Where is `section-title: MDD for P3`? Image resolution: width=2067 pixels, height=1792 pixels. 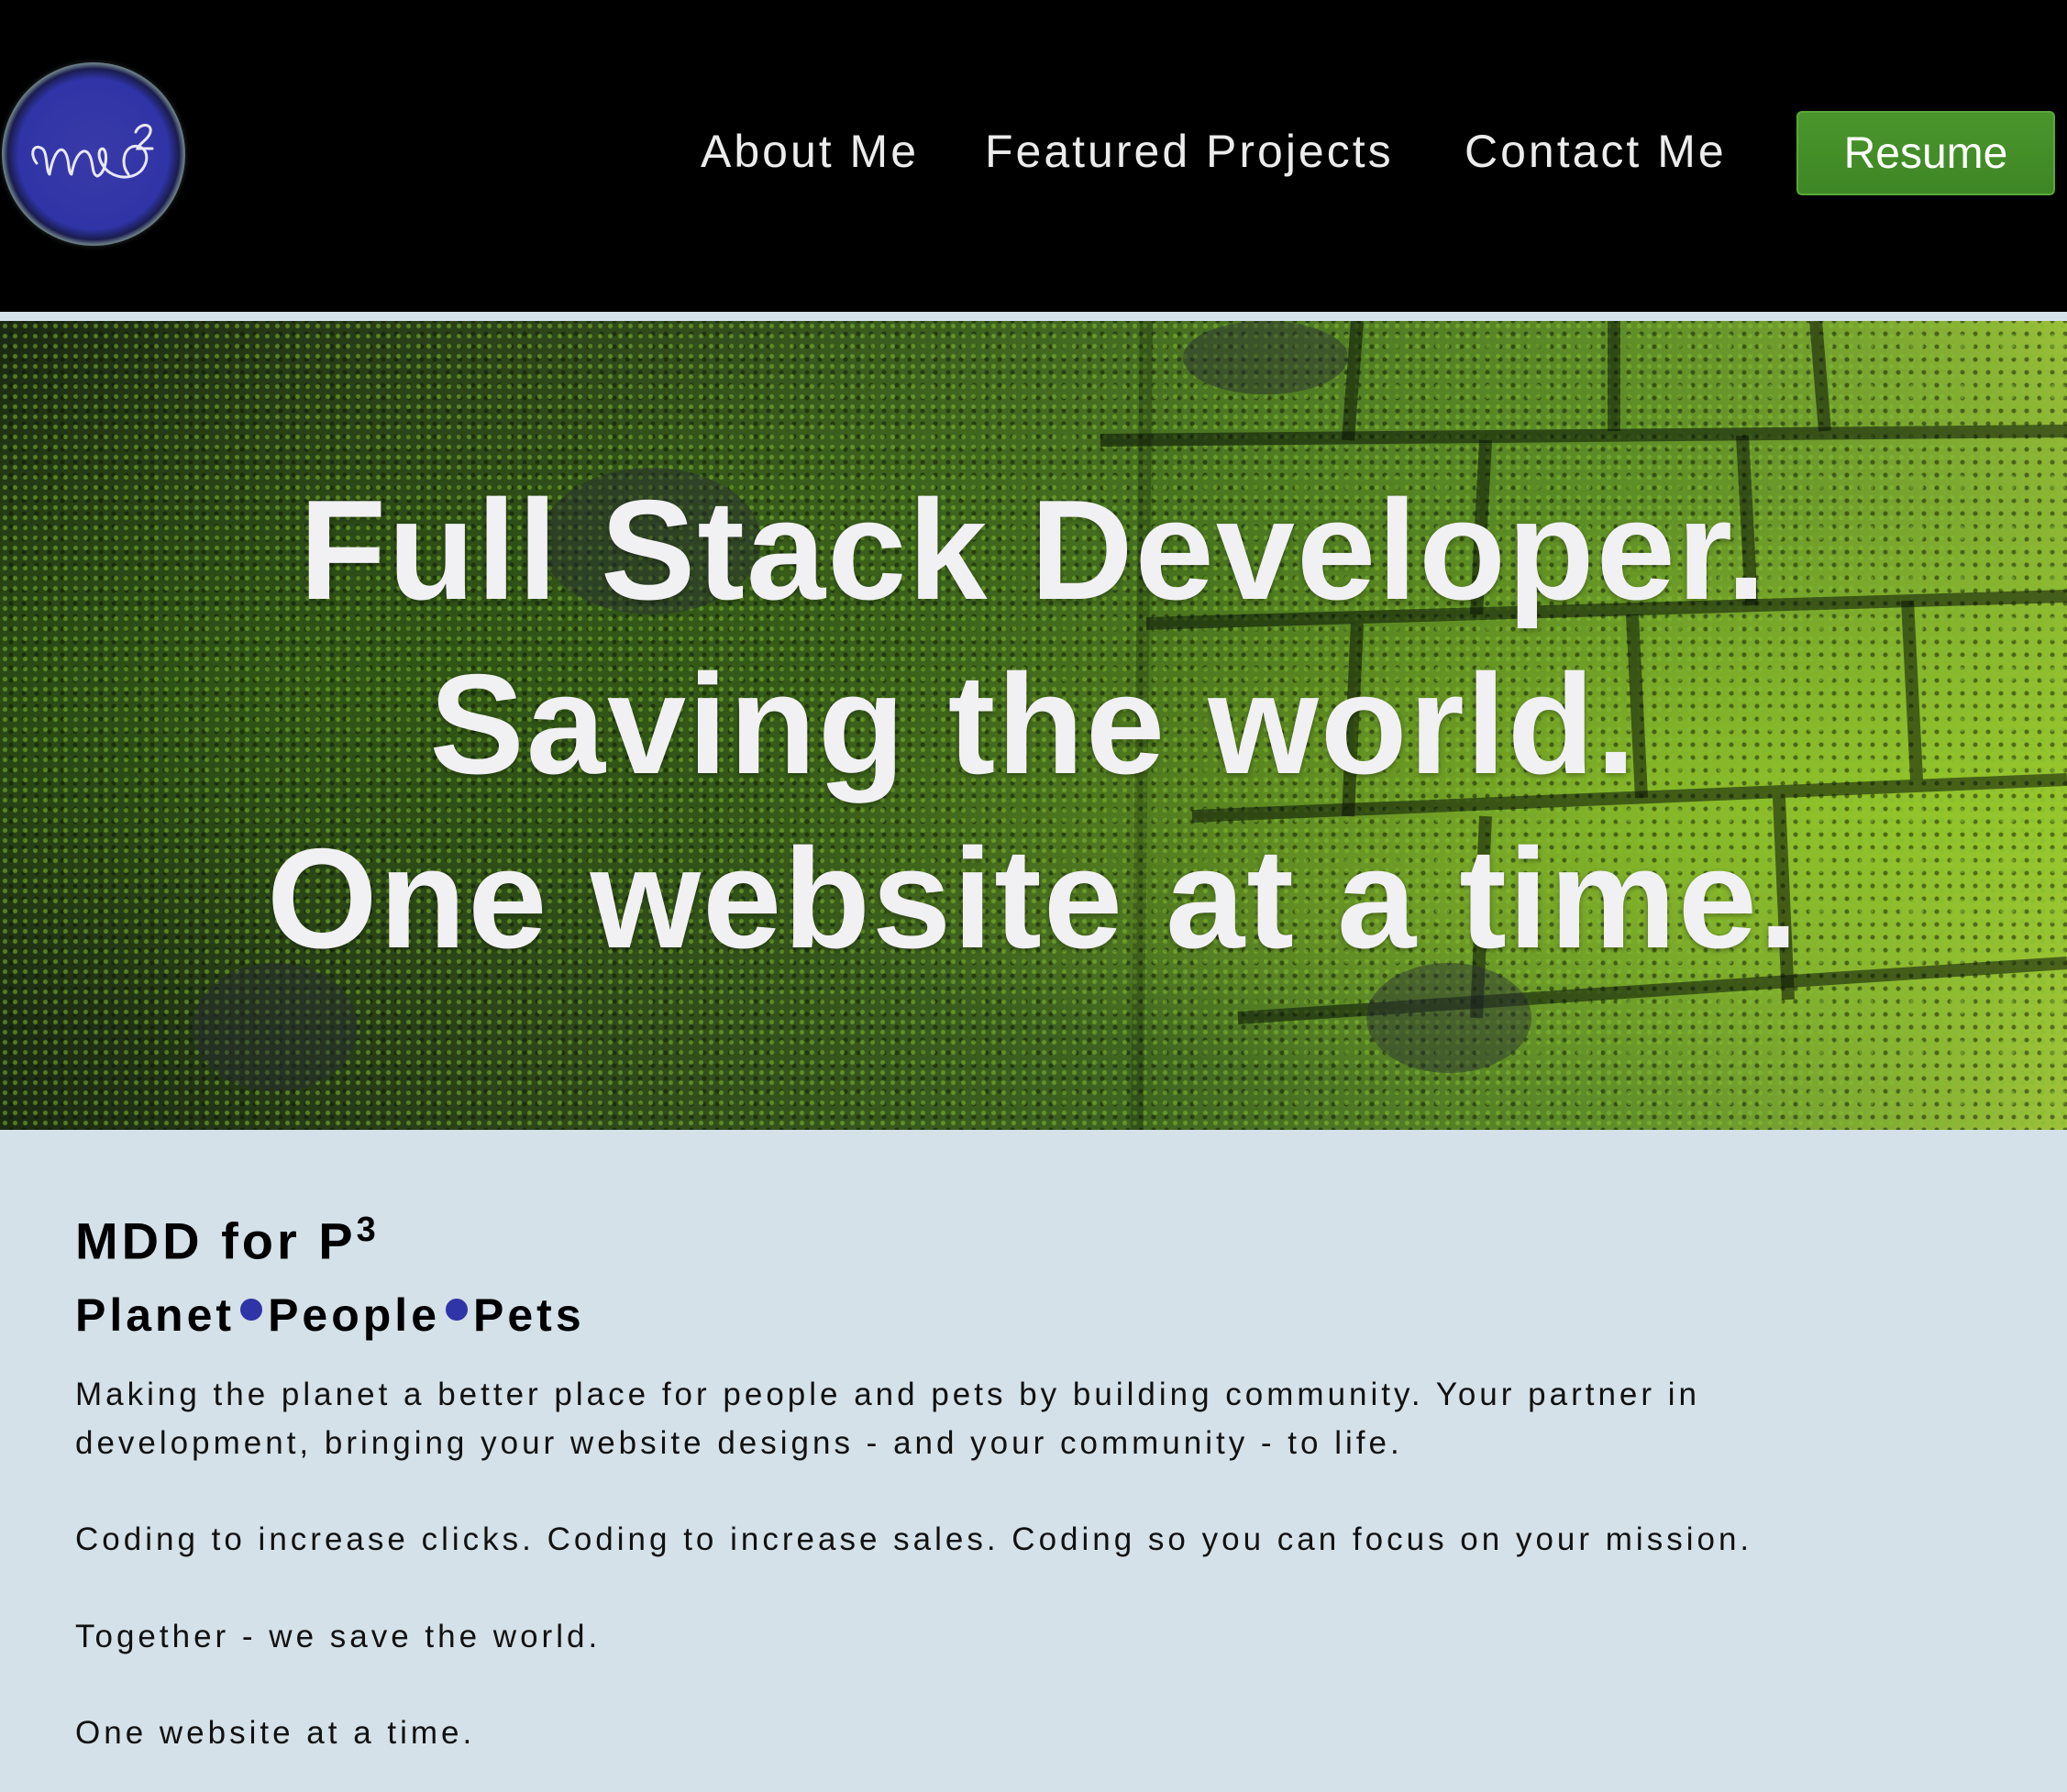 section-title: MDD for P3 is located at coordinates (227, 1241).